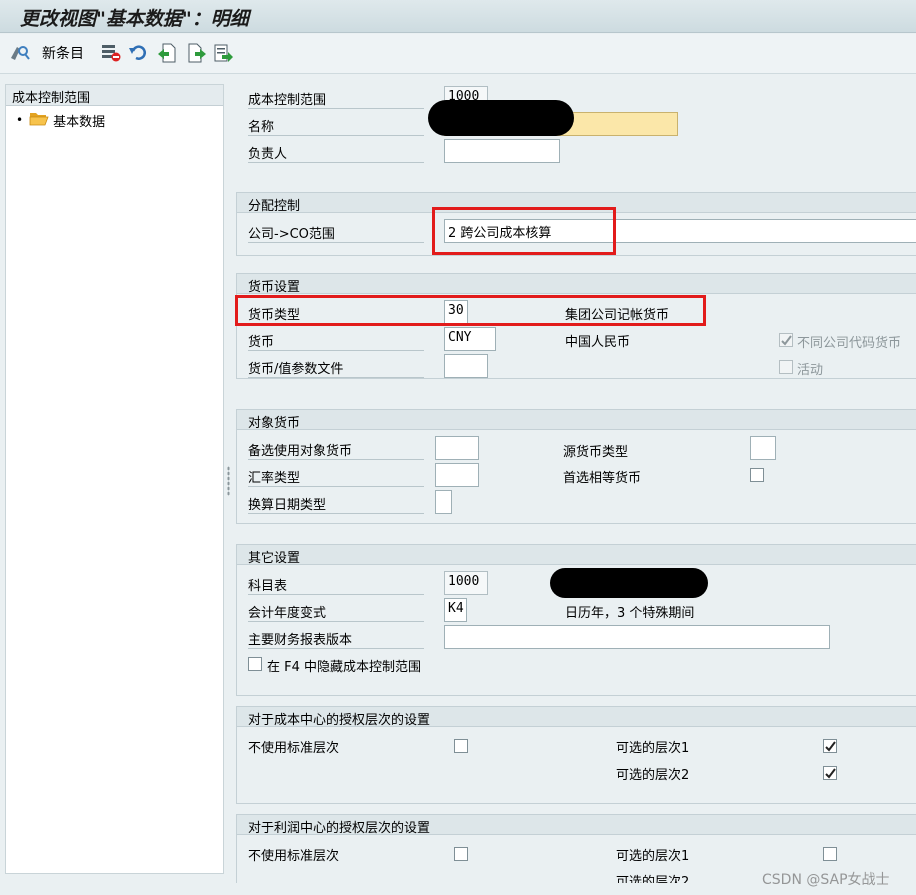 The image size is (916, 895). What do you see at coordinates (461, 854) in the screenshot?
I see `pc-no-std-hierarchy-checkbox` at bounding box center [461, 854].